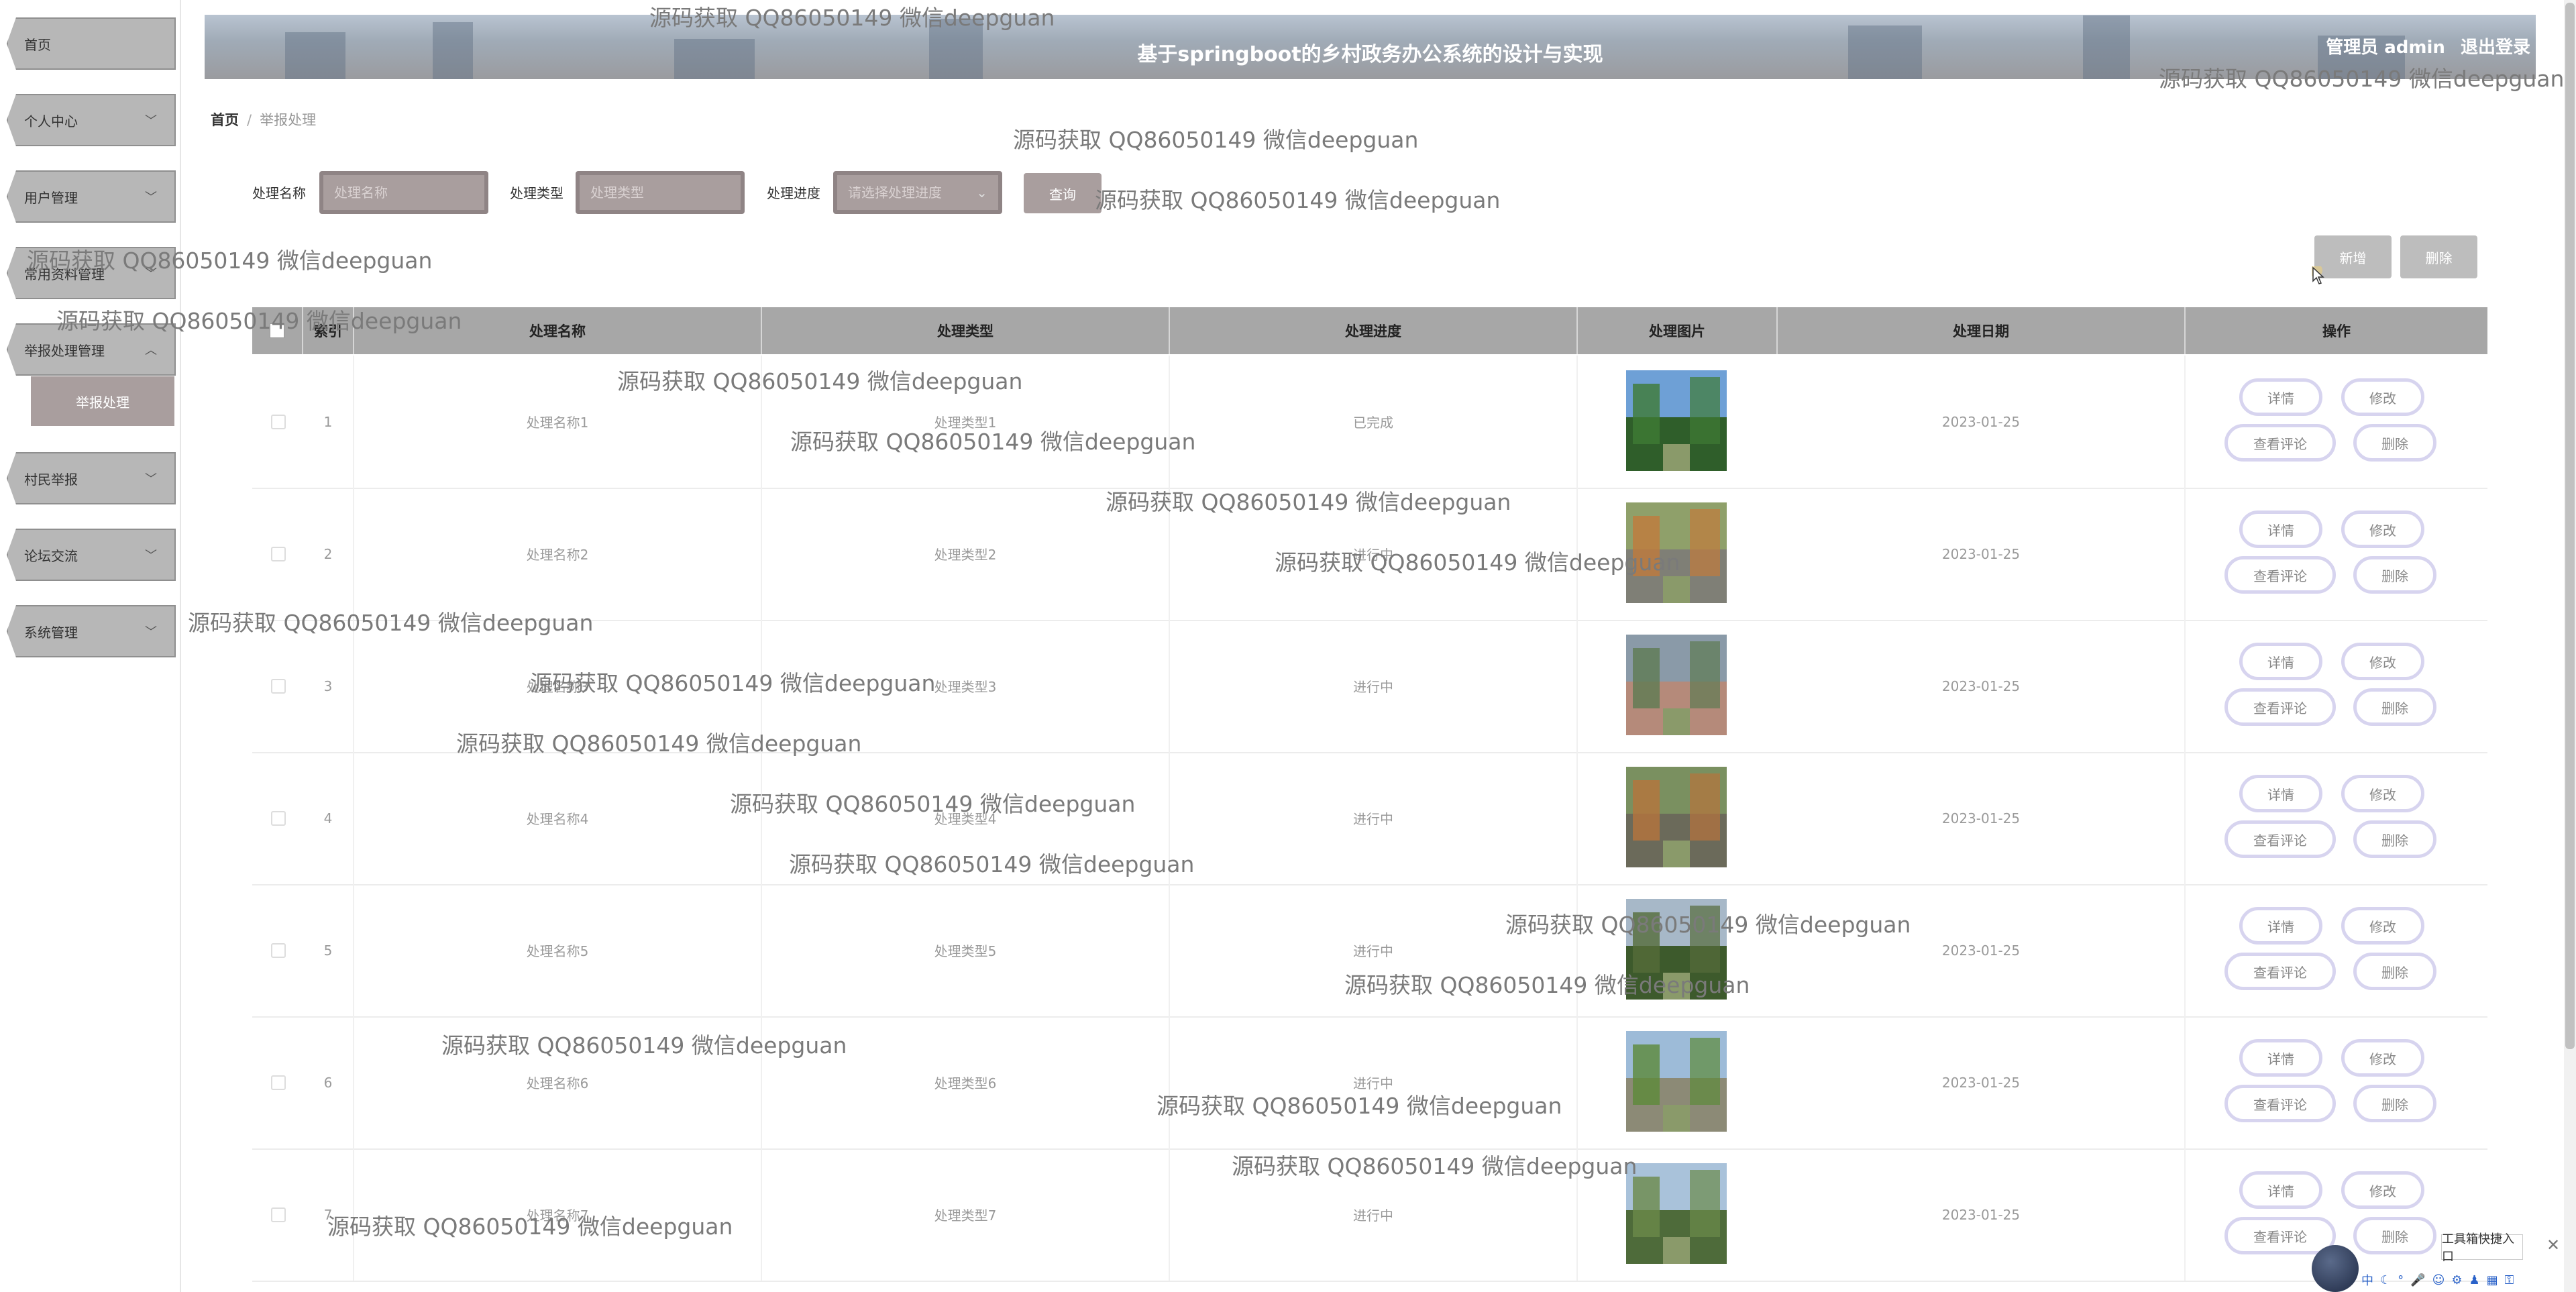  What do you see at coordinates (2438, 256) in the screenshot?
I see `bulk-delete-button: 删除` at bounding box center [2438, 256].